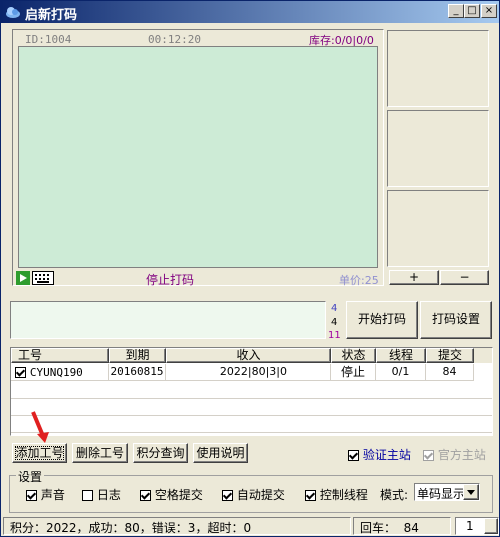 This screenshot has width=500, height=537. What do you see at coordinates (45, 494) in the screenshot?
I see `sound-option: 声音` at bounding box center [45, 494].